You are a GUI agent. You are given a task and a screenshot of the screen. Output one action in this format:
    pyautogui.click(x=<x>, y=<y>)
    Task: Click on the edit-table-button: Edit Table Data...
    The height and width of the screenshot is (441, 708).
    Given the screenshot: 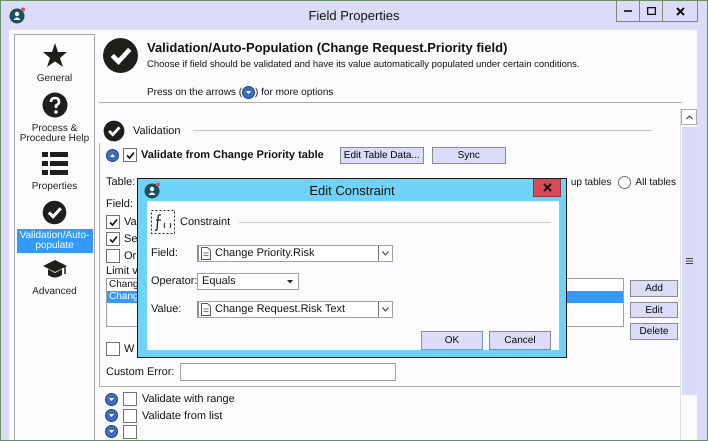 What is the action you would take?
    pyautogui.click(x=382, y=155)
    